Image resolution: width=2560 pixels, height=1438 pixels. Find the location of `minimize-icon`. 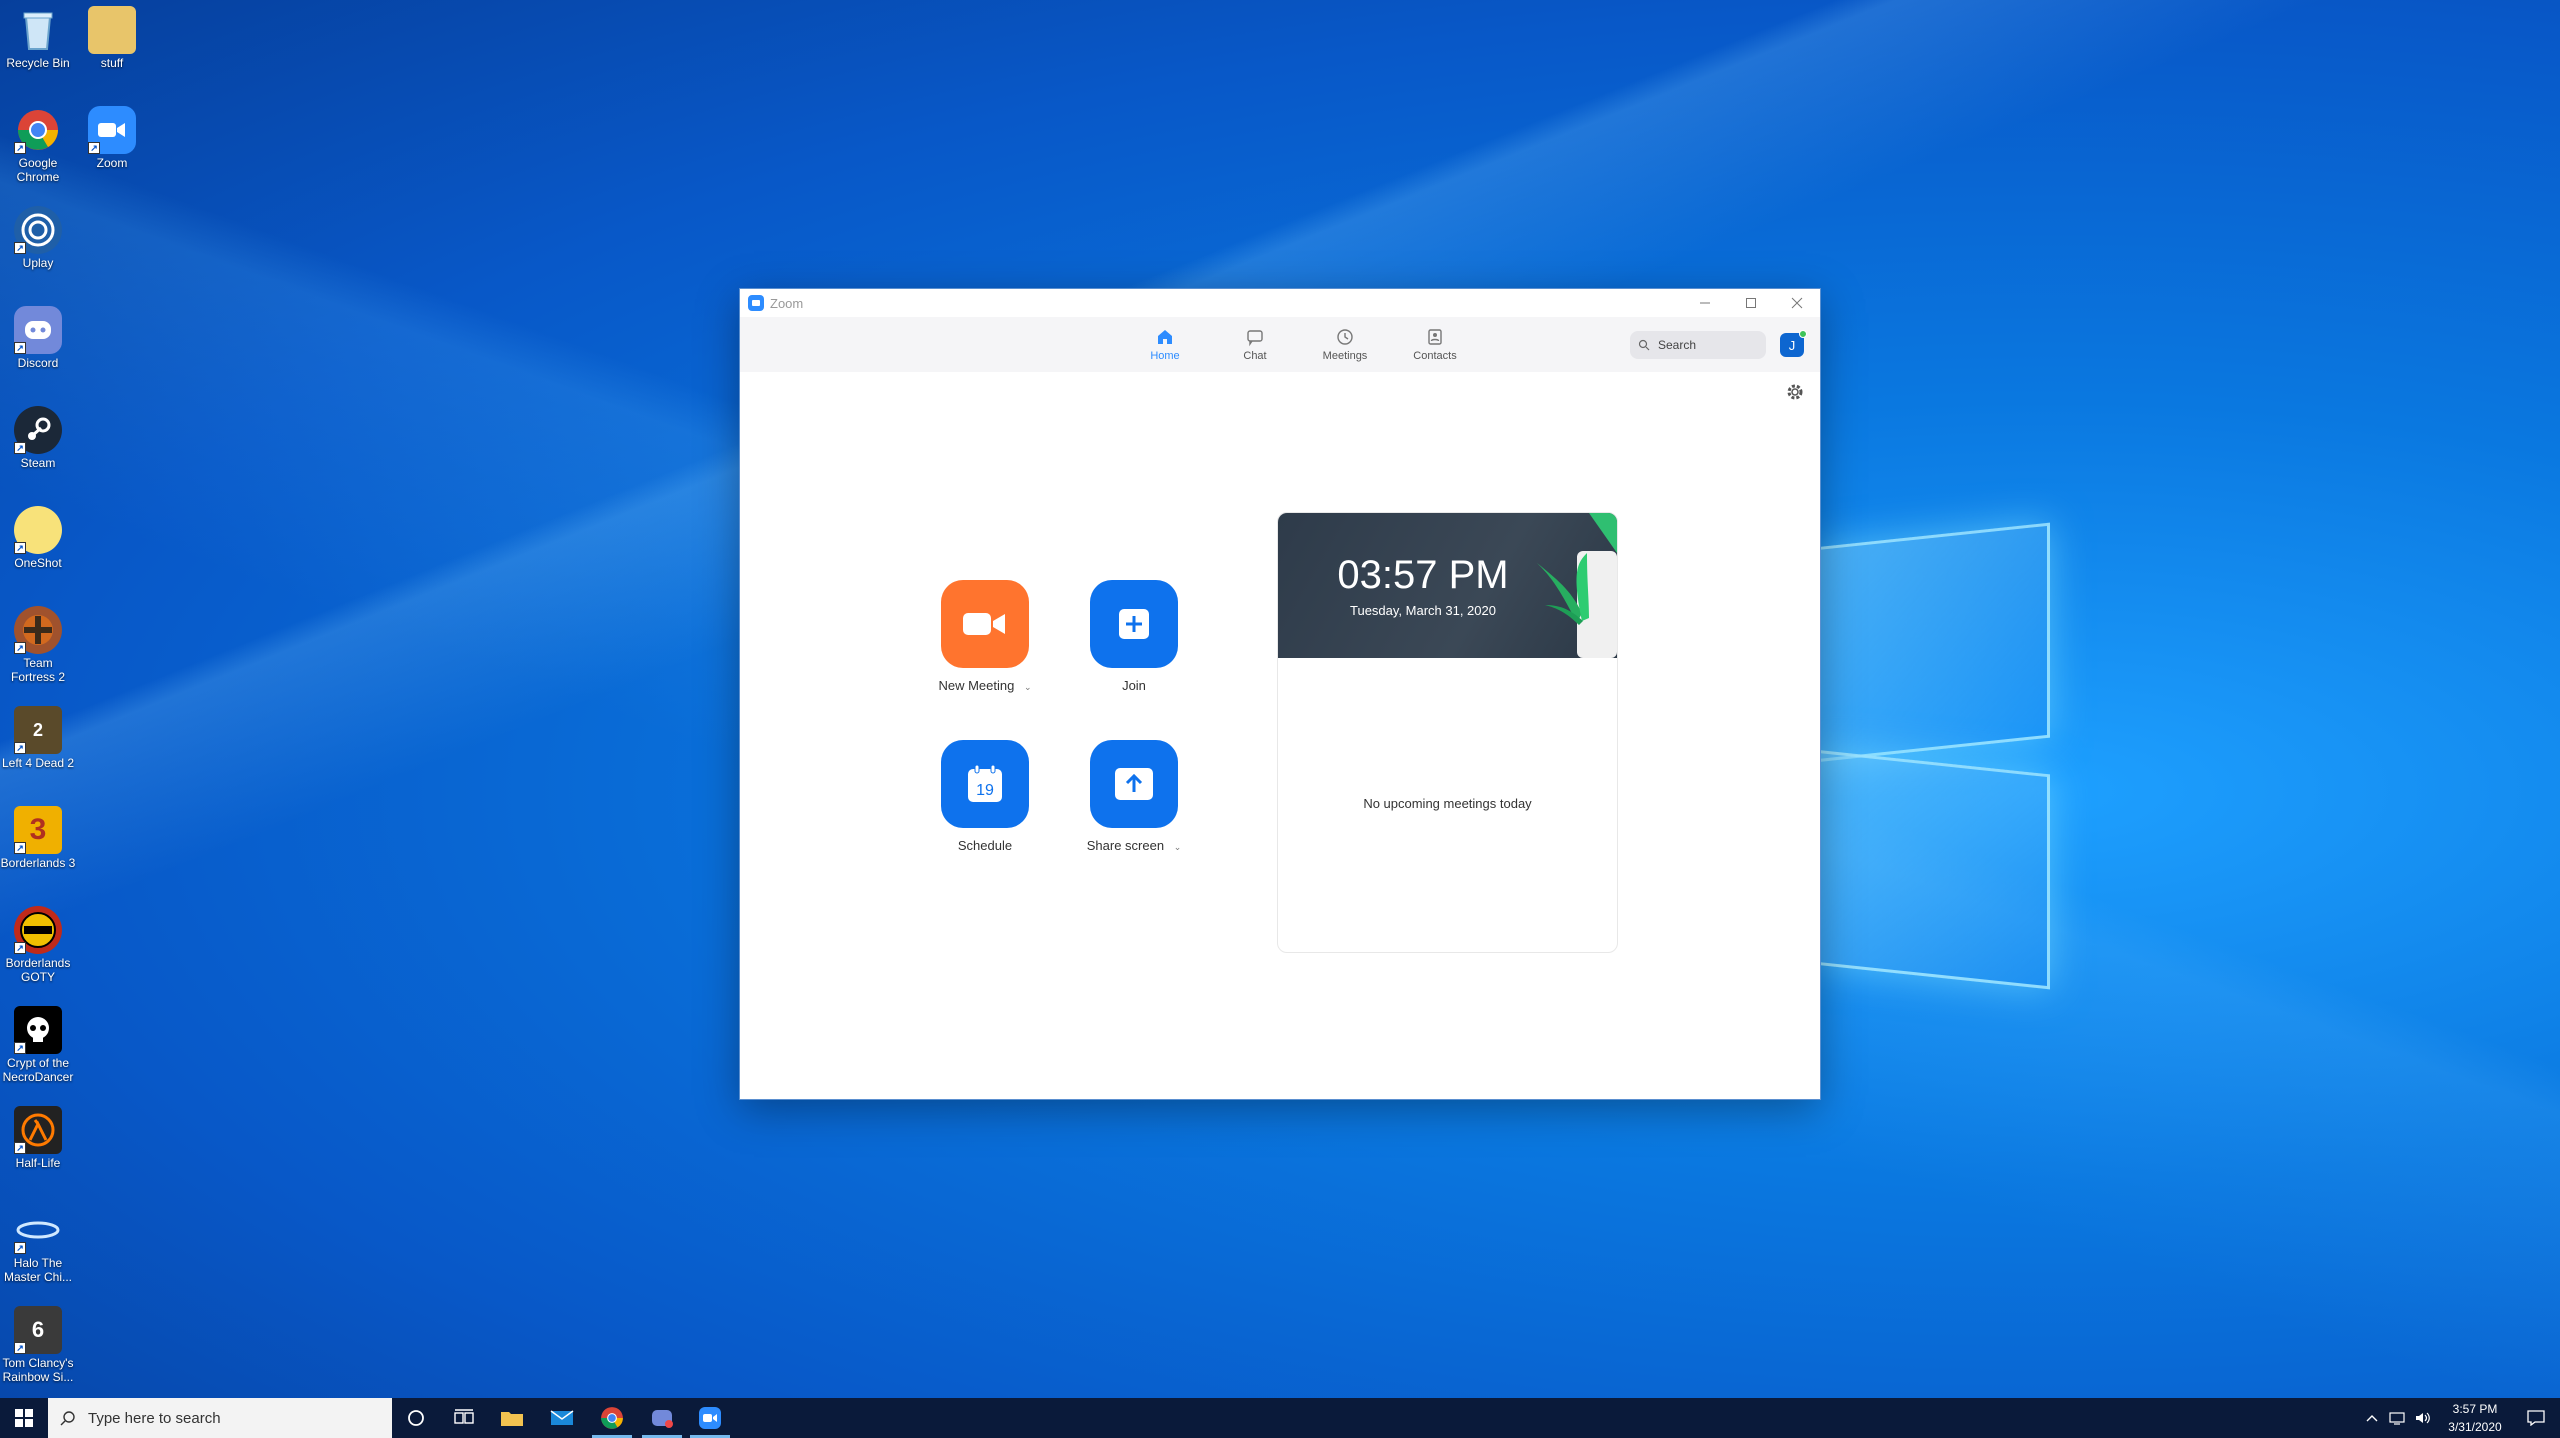

minimize-icon is located at coordinates (1705, 303).